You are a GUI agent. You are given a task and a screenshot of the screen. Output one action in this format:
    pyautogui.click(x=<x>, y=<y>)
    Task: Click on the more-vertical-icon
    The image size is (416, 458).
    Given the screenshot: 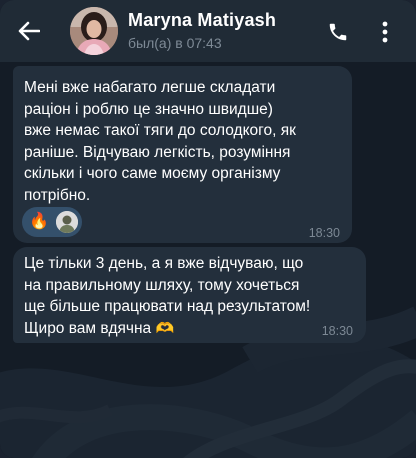 What is the action you would take?
    pyautogui.click(x=385, y=32)
    